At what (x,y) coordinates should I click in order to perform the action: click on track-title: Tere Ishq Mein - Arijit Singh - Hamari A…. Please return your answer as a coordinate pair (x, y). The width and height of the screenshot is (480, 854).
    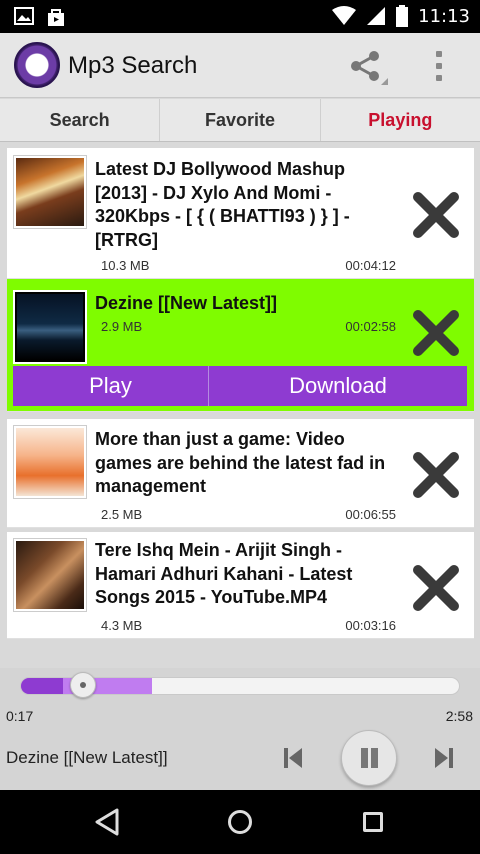
    Looking at the image, I should click on (224, 573).